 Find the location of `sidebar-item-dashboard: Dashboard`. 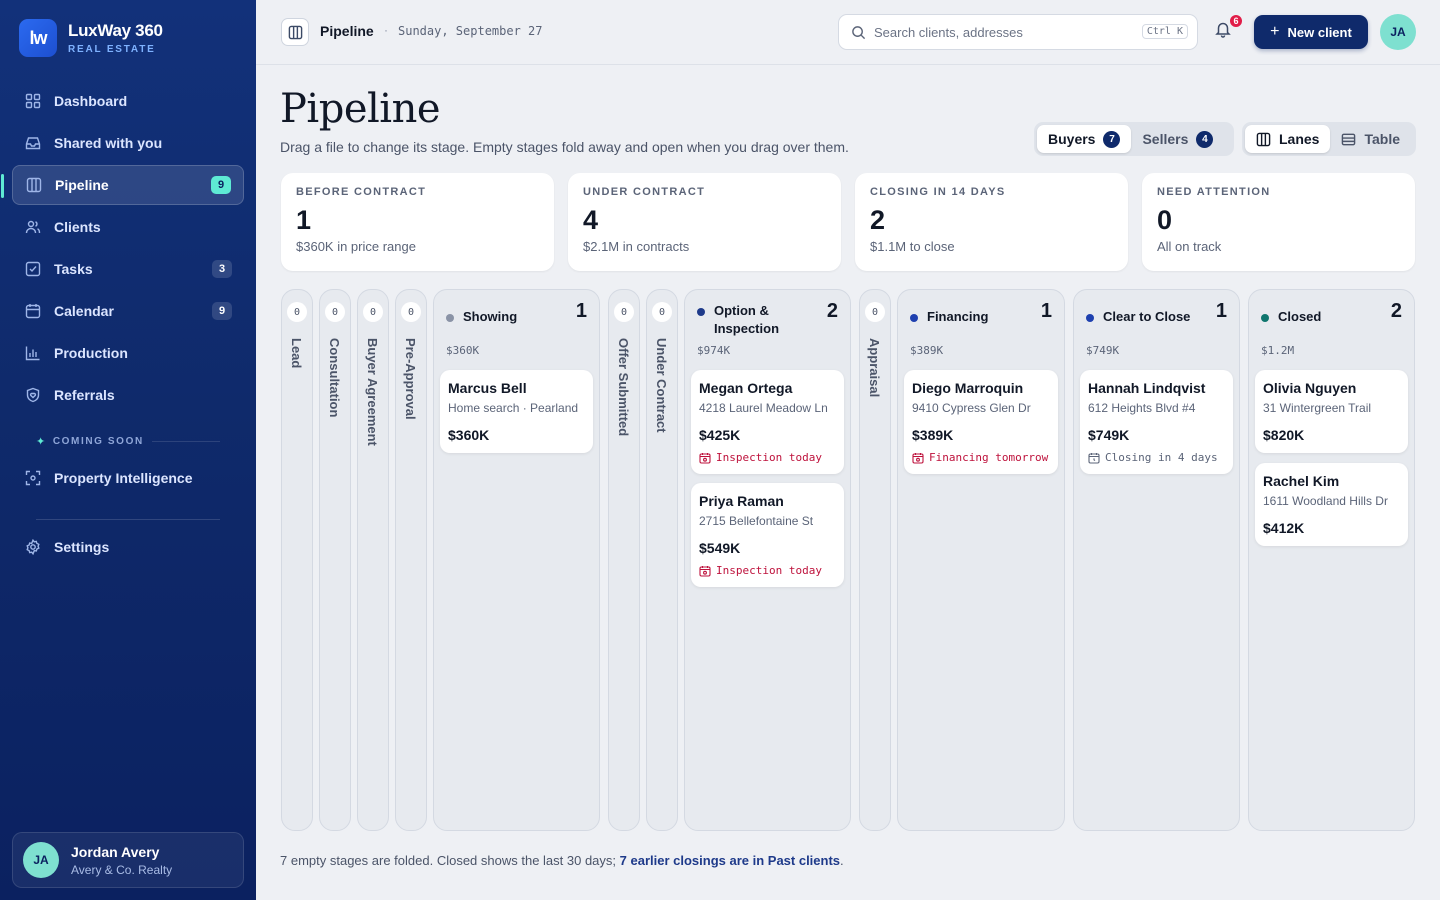

sidebar-item-dashboard: Dashboard is located at coordinates (128, 101).